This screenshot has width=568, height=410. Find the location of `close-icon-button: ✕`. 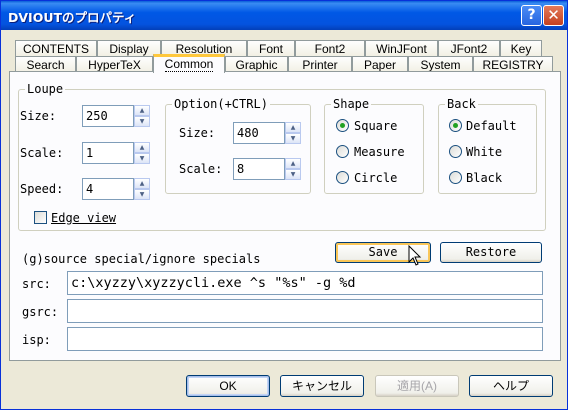

close-icon-button: ✕ is located at coordinates (553, 15).